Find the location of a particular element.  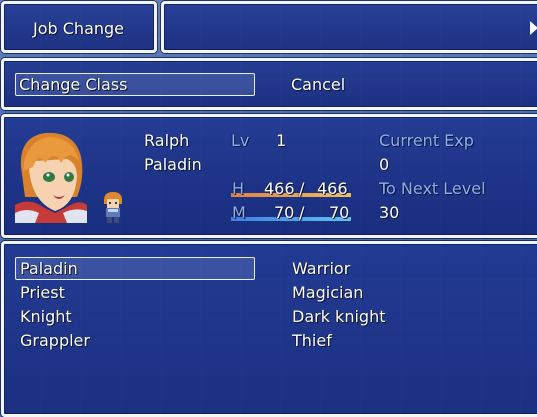

class-item-paladin: Paladin is located at coordinates (49, 269).